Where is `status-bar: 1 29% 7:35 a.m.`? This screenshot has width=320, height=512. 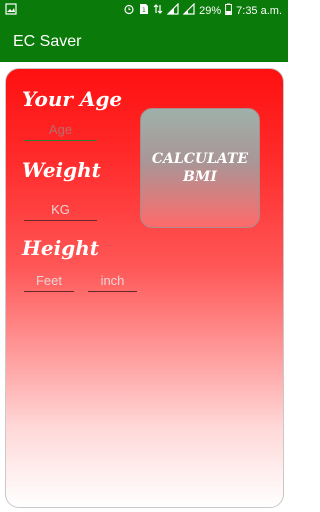
status-bar: 1 29% 7:35 a.m. is located at coordinates (144, 11).